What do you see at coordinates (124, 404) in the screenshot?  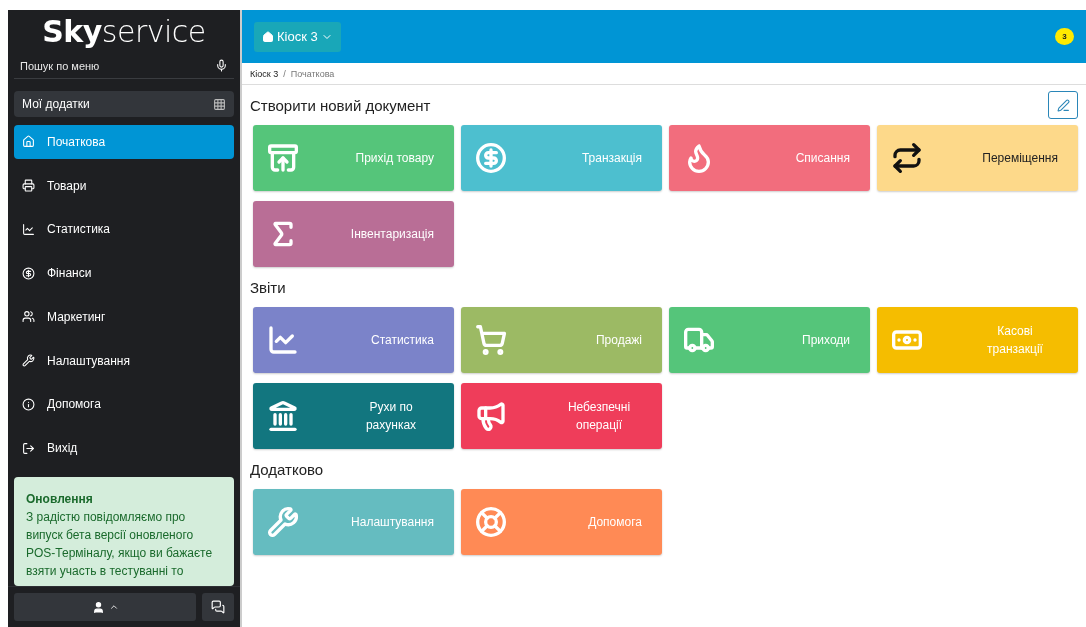 I see `menu-item: Допомога` at bounding box center [124, 404].